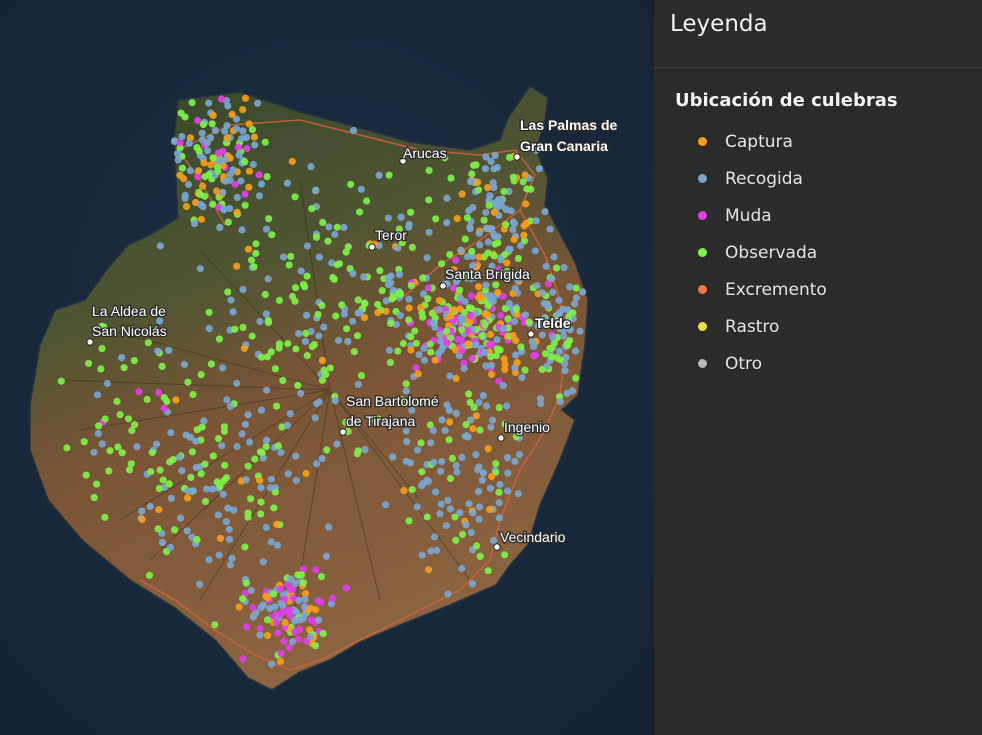 The height and width of the screenshot is (735, 982). What do you see at coordinates (531, 334) in the screenshot?
I see `place-marker-telde` at bounding box center [531, 334].